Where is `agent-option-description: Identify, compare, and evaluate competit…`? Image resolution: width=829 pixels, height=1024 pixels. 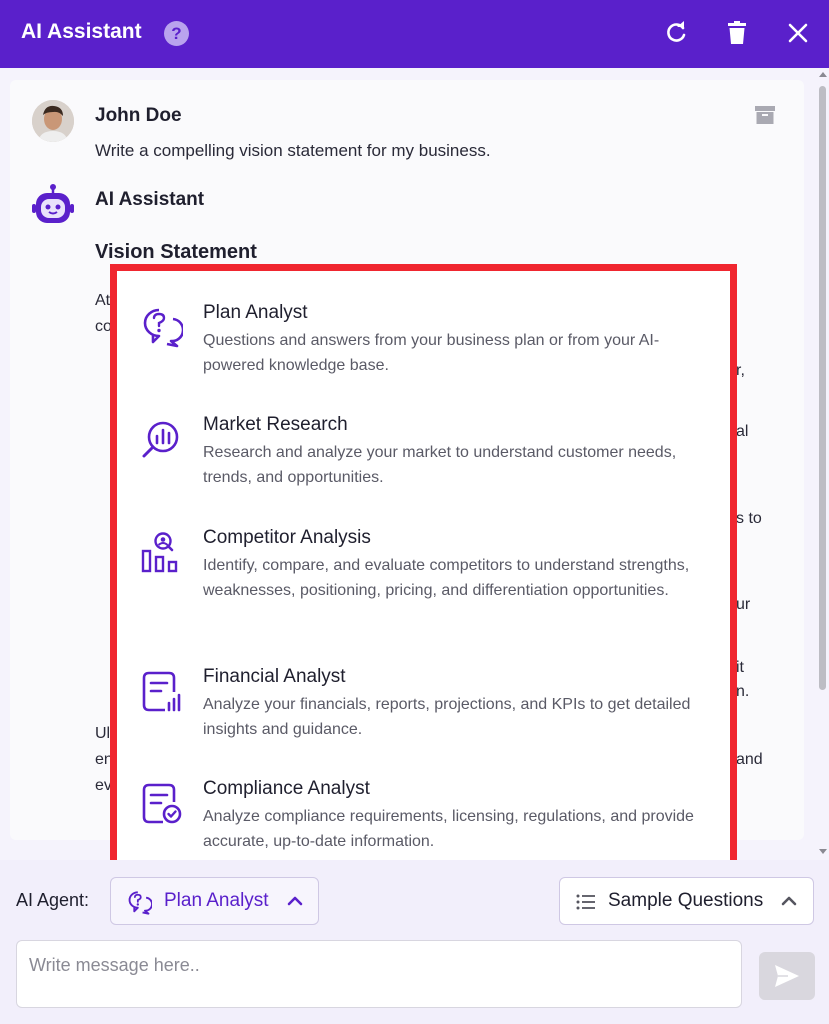
agent-option-description: Identify, compare, and evaluate competit… is located at coordinates (446, 578).